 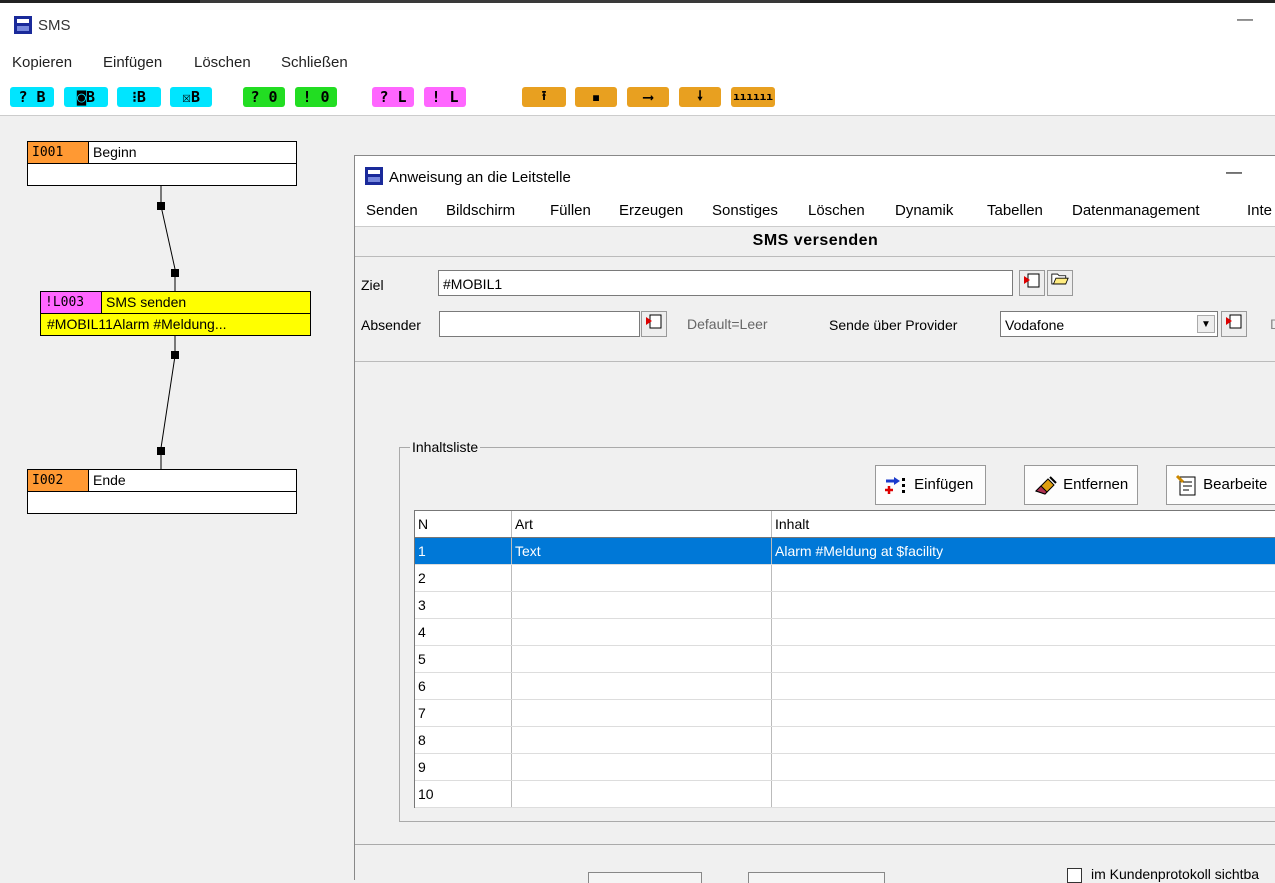 What do you see at coordinates (1175, 874) in the screenshot?
I see `customer-log-label: im Kundenprotokoll sichtba` at bounding box center [1175, 874].